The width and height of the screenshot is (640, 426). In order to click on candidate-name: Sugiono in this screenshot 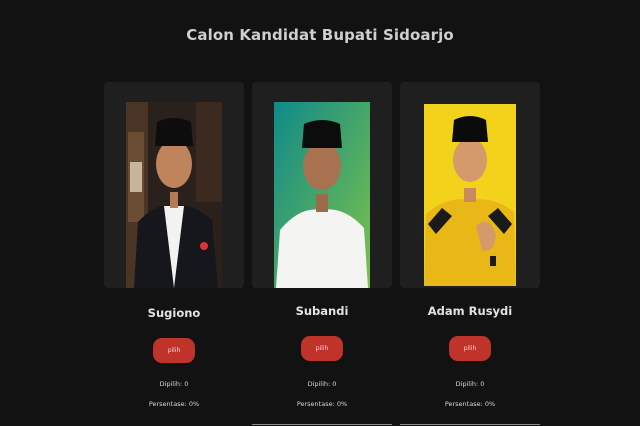, I will do `click(174, 313)`.